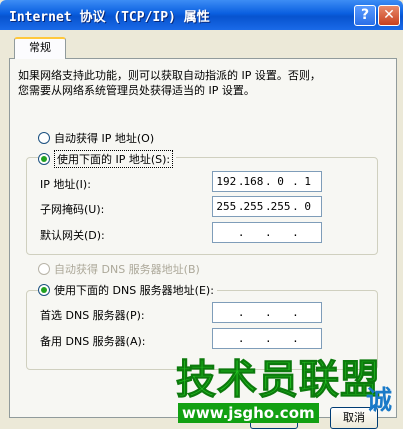  I want to click on tab-general: 常规, so click(40, 48).